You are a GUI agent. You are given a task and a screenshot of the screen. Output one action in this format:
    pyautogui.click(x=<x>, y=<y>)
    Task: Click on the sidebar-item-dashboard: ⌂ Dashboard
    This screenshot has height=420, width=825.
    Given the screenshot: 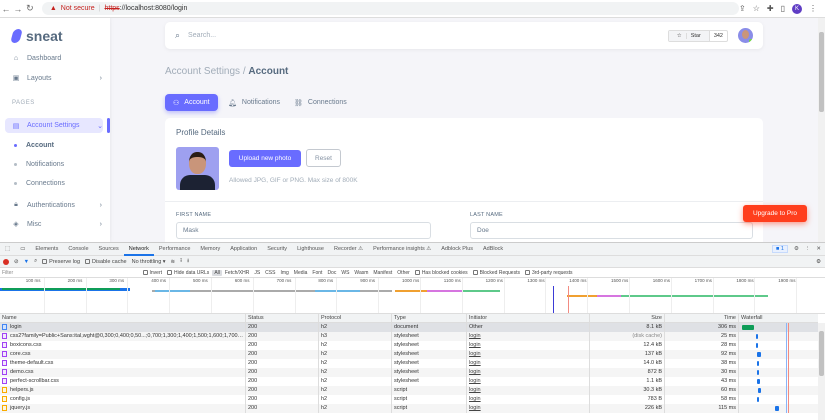 What is the action you would take?
    pyautogui.click(x=57, y=58)
    